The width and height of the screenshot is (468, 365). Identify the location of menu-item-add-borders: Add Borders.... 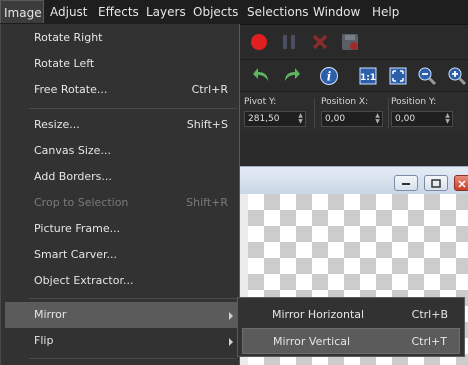
(121, 177).